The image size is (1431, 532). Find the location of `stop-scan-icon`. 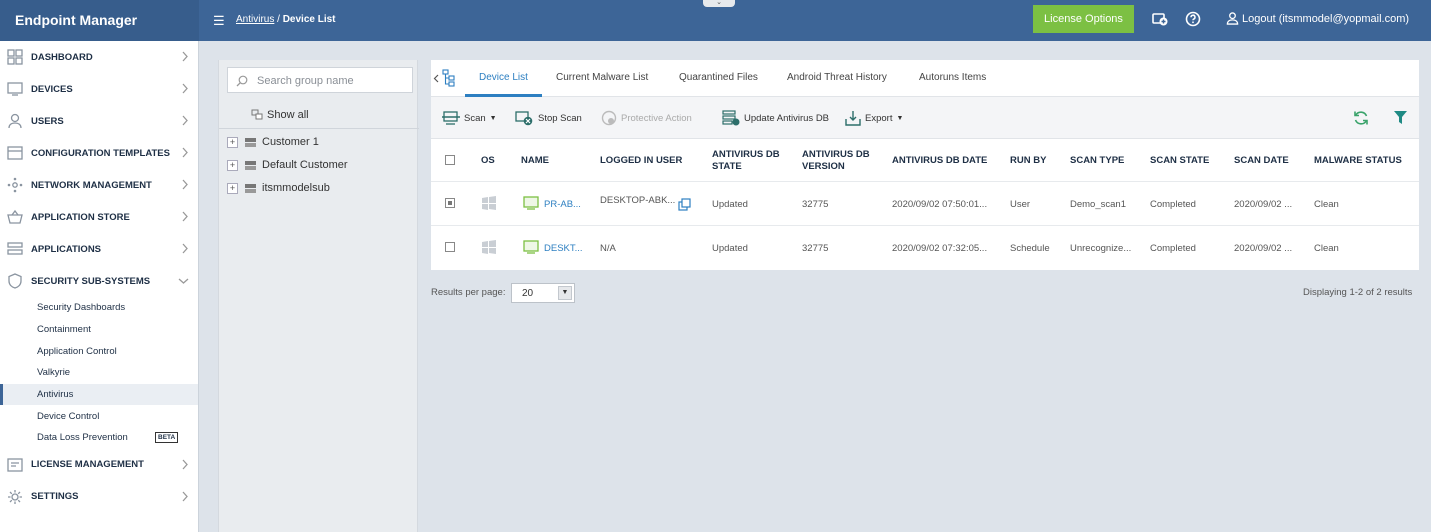

stop-scan-icon is located at coordinates (524, 118).